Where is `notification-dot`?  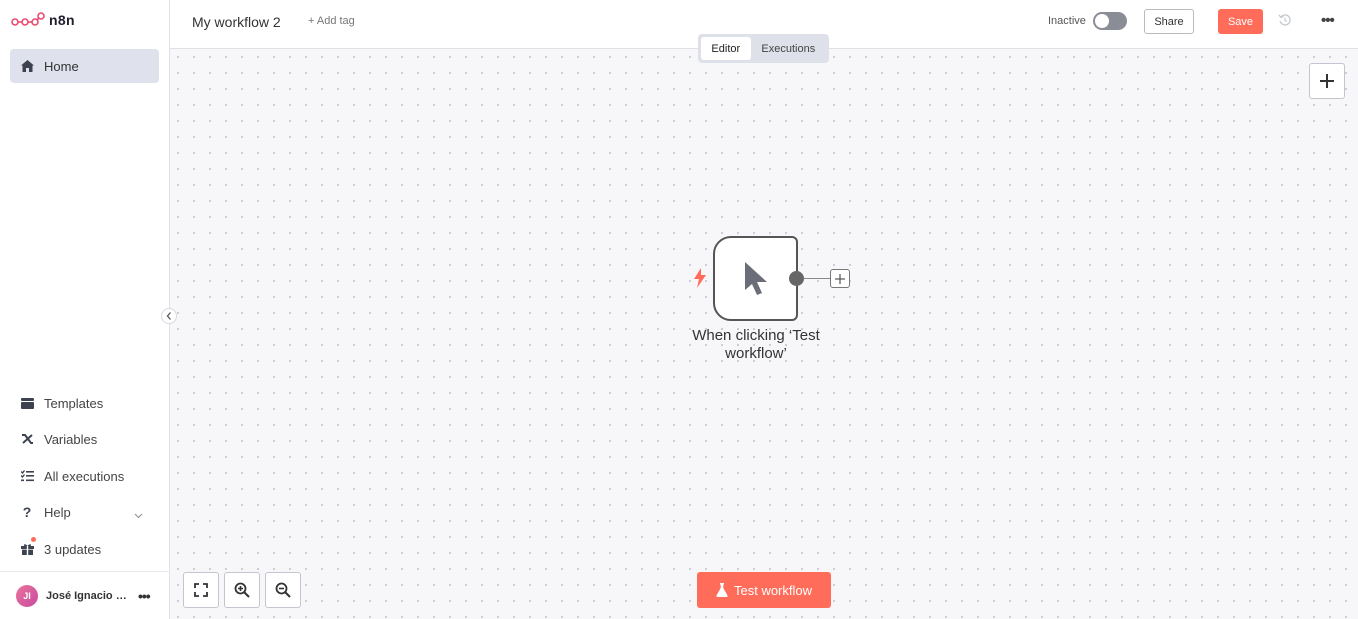 notification-dot is located at coordinates (33, 539).